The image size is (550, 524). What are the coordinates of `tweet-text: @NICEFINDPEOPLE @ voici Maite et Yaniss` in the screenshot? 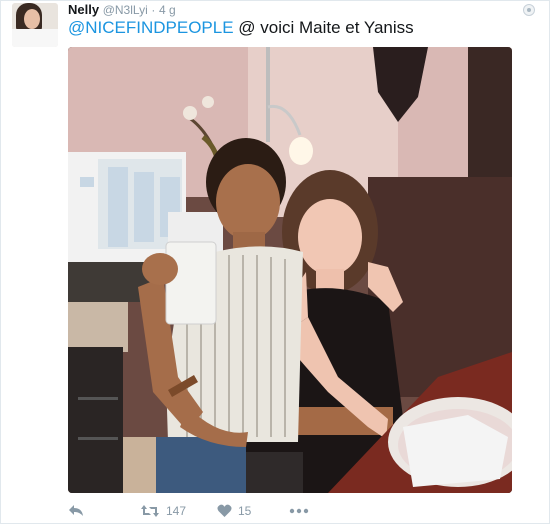 It's located at (241, 28).